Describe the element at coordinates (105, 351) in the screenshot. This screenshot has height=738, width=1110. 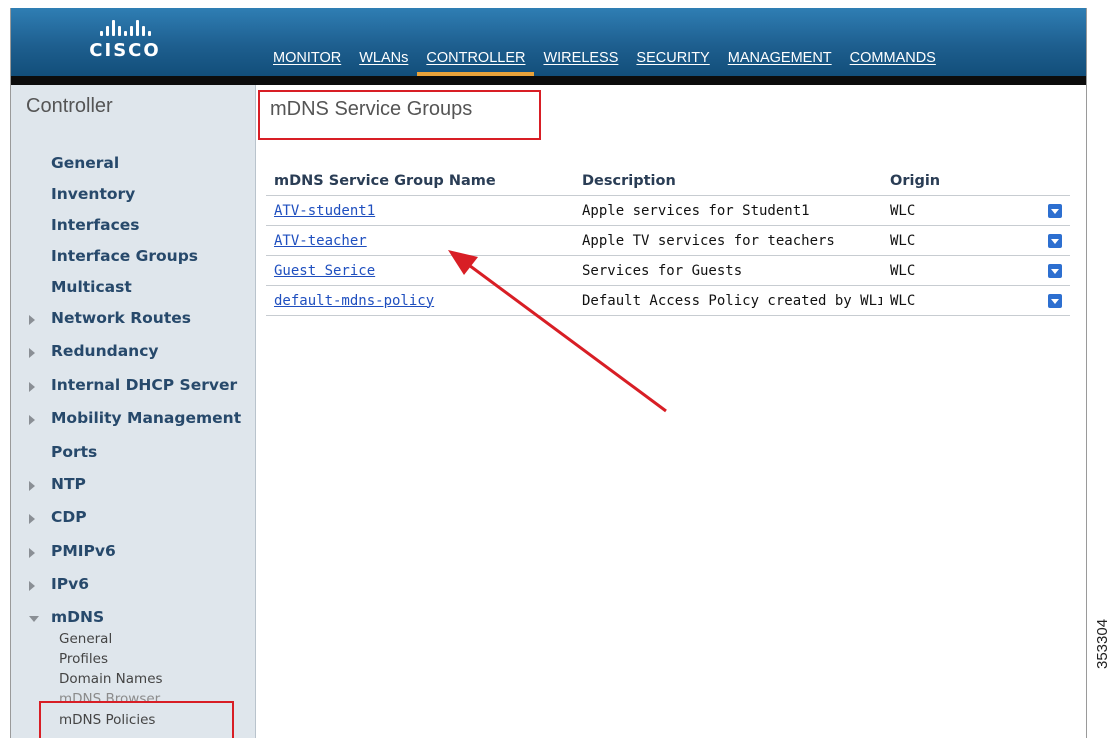
I see `sidebar-item-label: Redundancy` at that location.